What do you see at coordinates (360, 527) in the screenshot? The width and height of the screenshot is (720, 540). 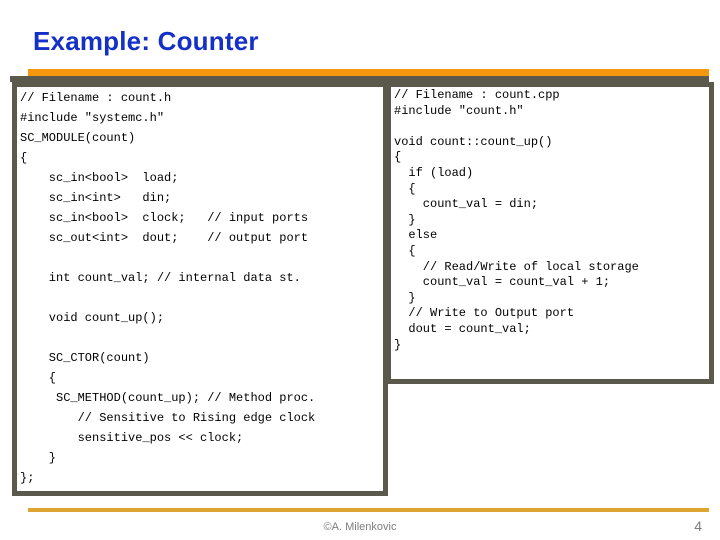 I see `footer-credit: ©A. Milenkovic` at bounding box center [360, 527].